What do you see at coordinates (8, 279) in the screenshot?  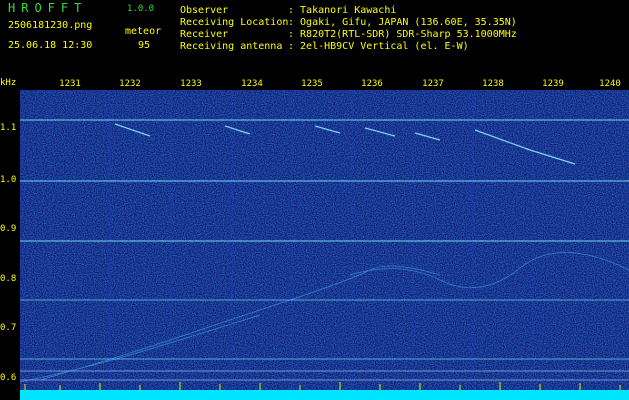 I see `y-tick-0-8: 0.8` at bounding box center [8, 279].